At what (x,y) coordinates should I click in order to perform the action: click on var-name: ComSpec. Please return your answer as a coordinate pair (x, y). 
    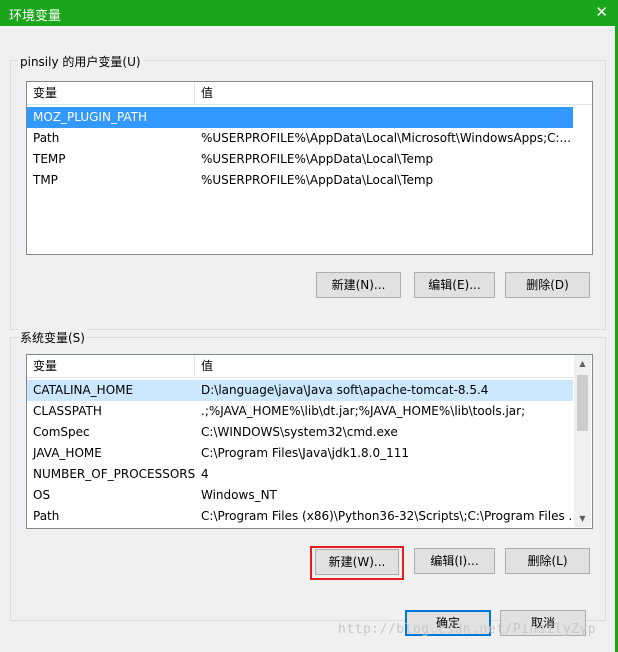
    Looking at the image, I should click on (61, 432).